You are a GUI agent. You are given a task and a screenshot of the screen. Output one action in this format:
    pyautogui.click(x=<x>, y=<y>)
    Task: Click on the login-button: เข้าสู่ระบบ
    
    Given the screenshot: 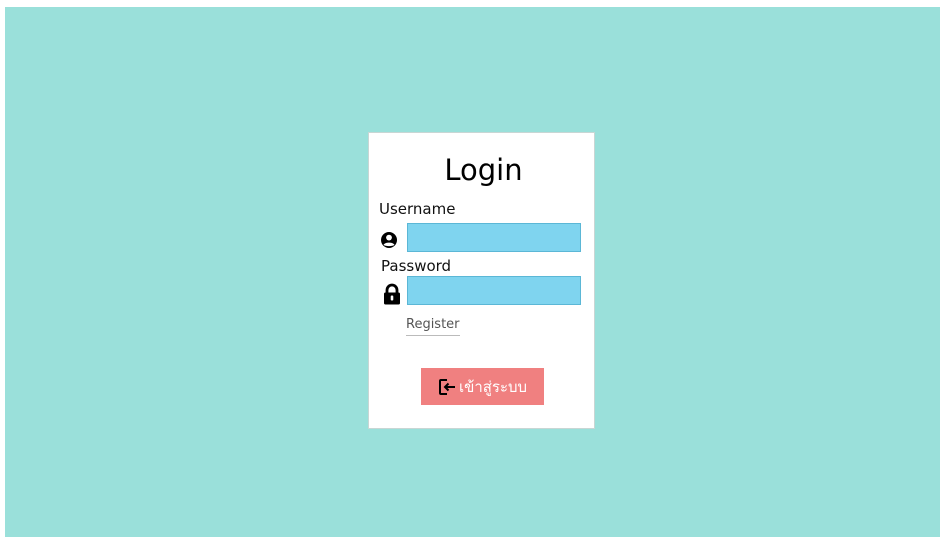 What is the action you would take?
    pyautogui.click(x=482, y=386)
    